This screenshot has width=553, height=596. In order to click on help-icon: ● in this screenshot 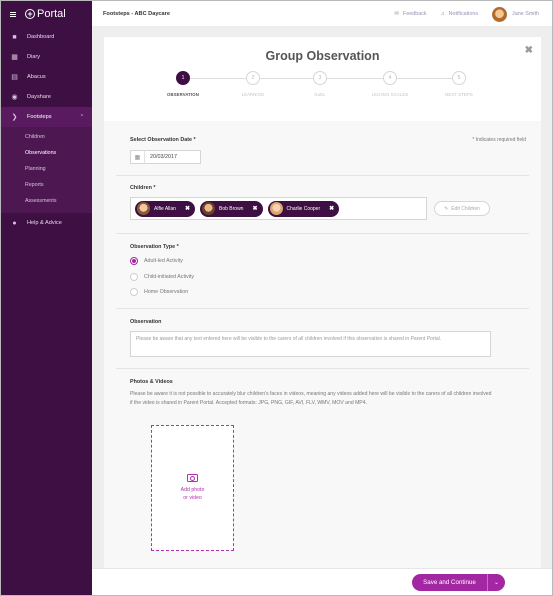, I will do `click(14, 223)`.